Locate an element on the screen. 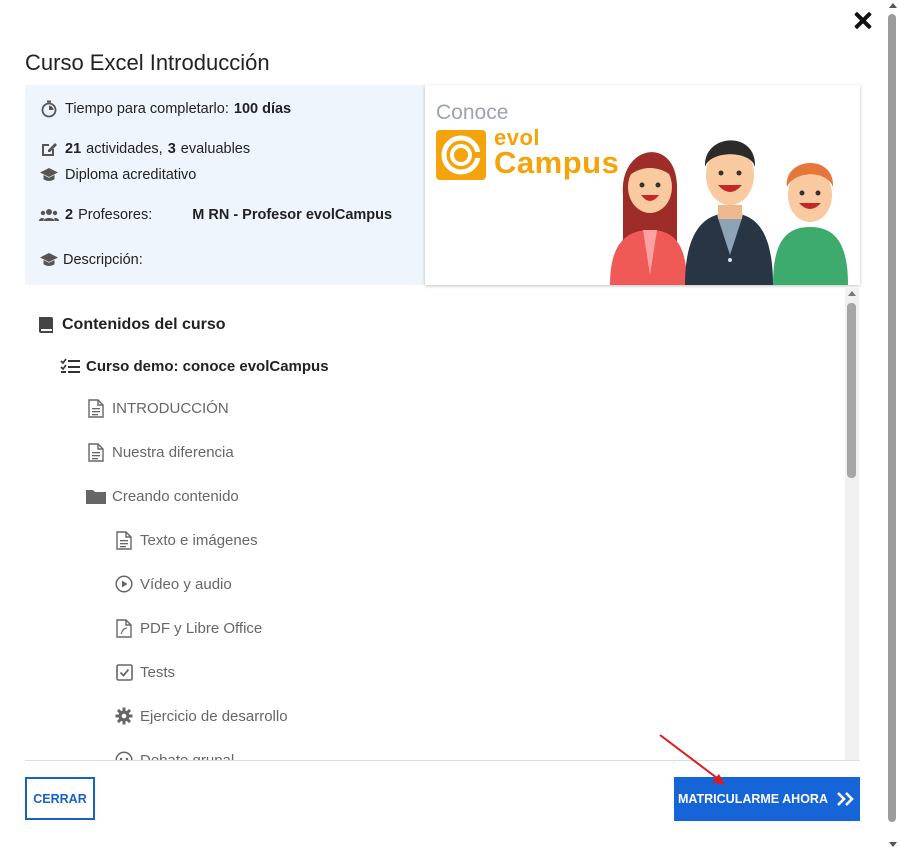 The width and height of the screenshot is (899, 851). diploma-label: Diploma acreditativo is located at coordinates (131, 175).